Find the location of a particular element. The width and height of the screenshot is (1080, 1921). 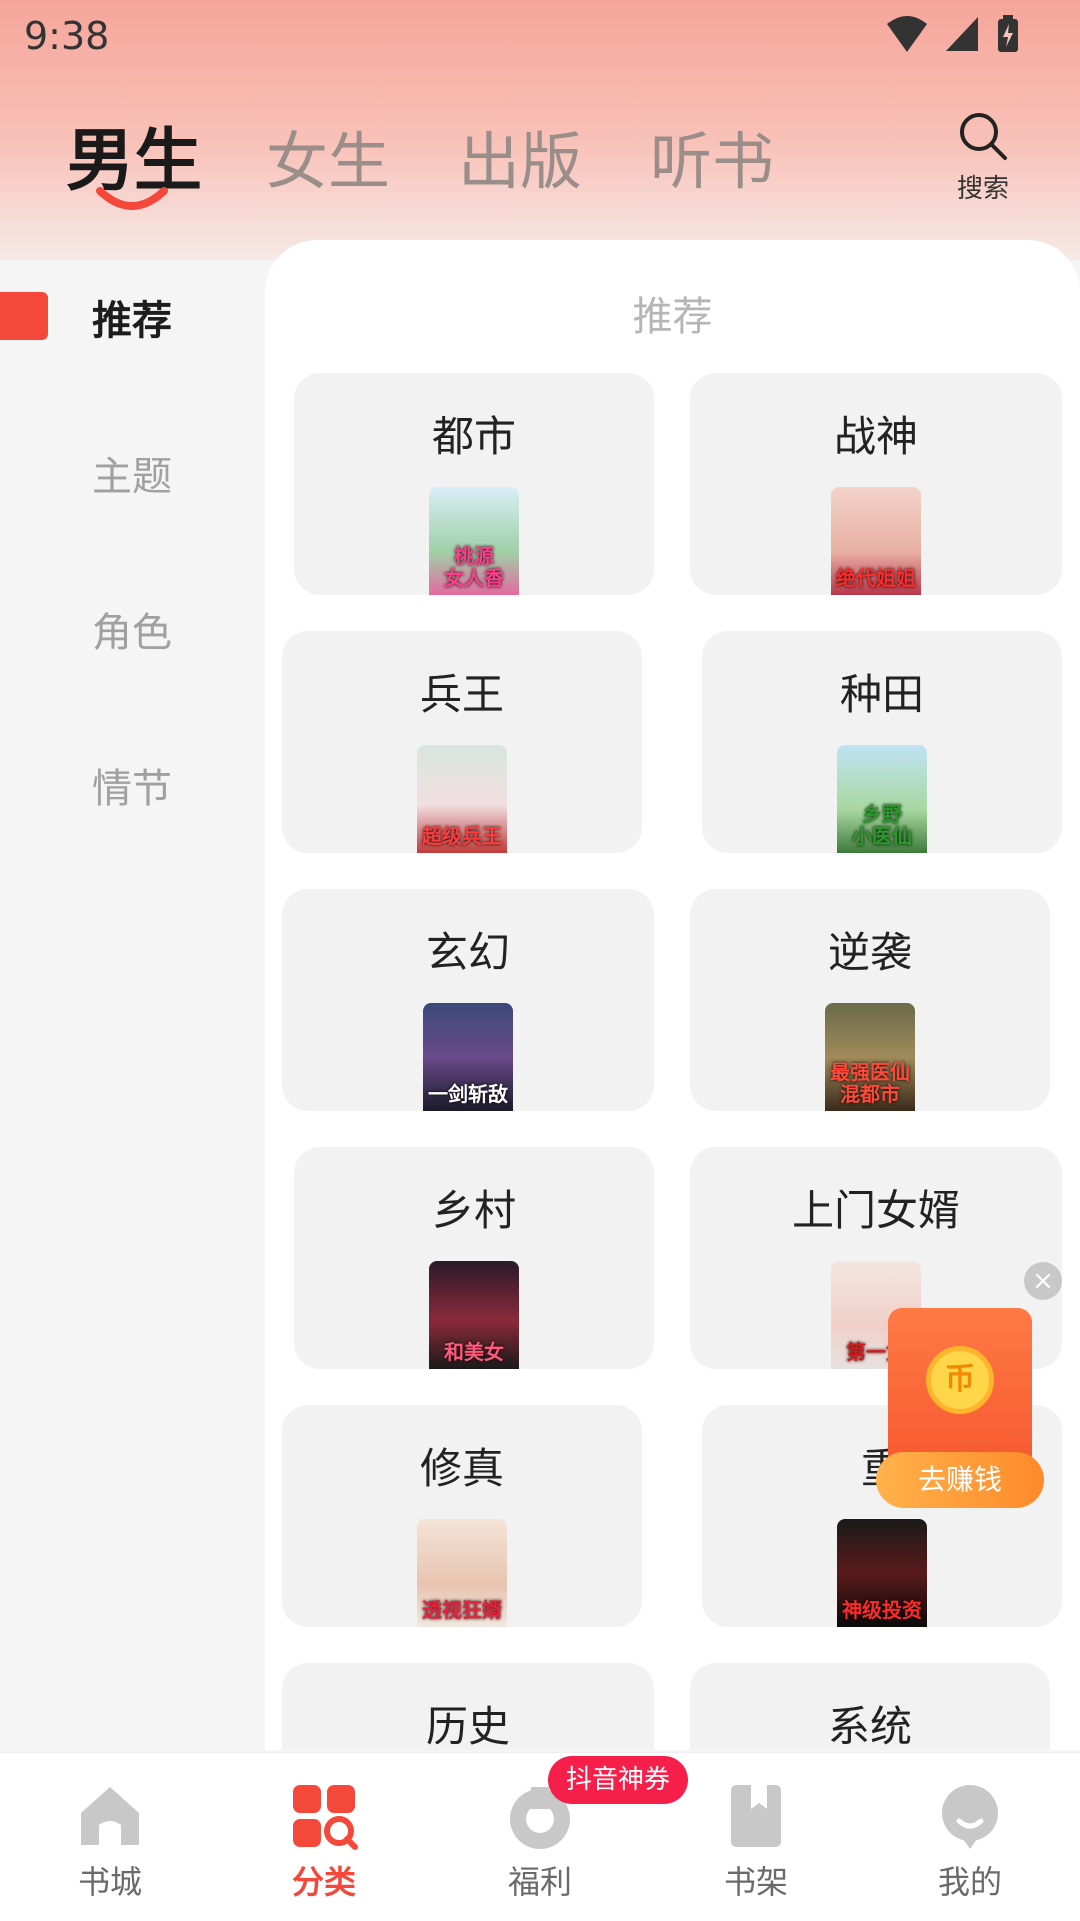

nav-category: 分类 is located at coordinates (324, 1842).